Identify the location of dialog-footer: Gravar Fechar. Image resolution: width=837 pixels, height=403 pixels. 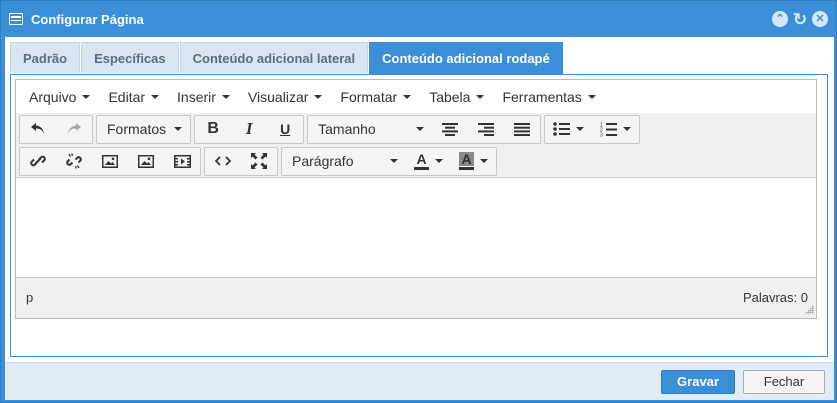
(419, 381).